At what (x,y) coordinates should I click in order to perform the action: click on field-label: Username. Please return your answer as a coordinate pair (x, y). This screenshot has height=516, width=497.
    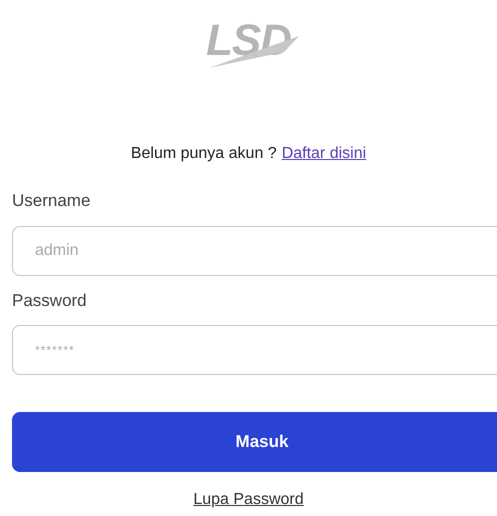
    Looking at the image, I should click on (52, 201).